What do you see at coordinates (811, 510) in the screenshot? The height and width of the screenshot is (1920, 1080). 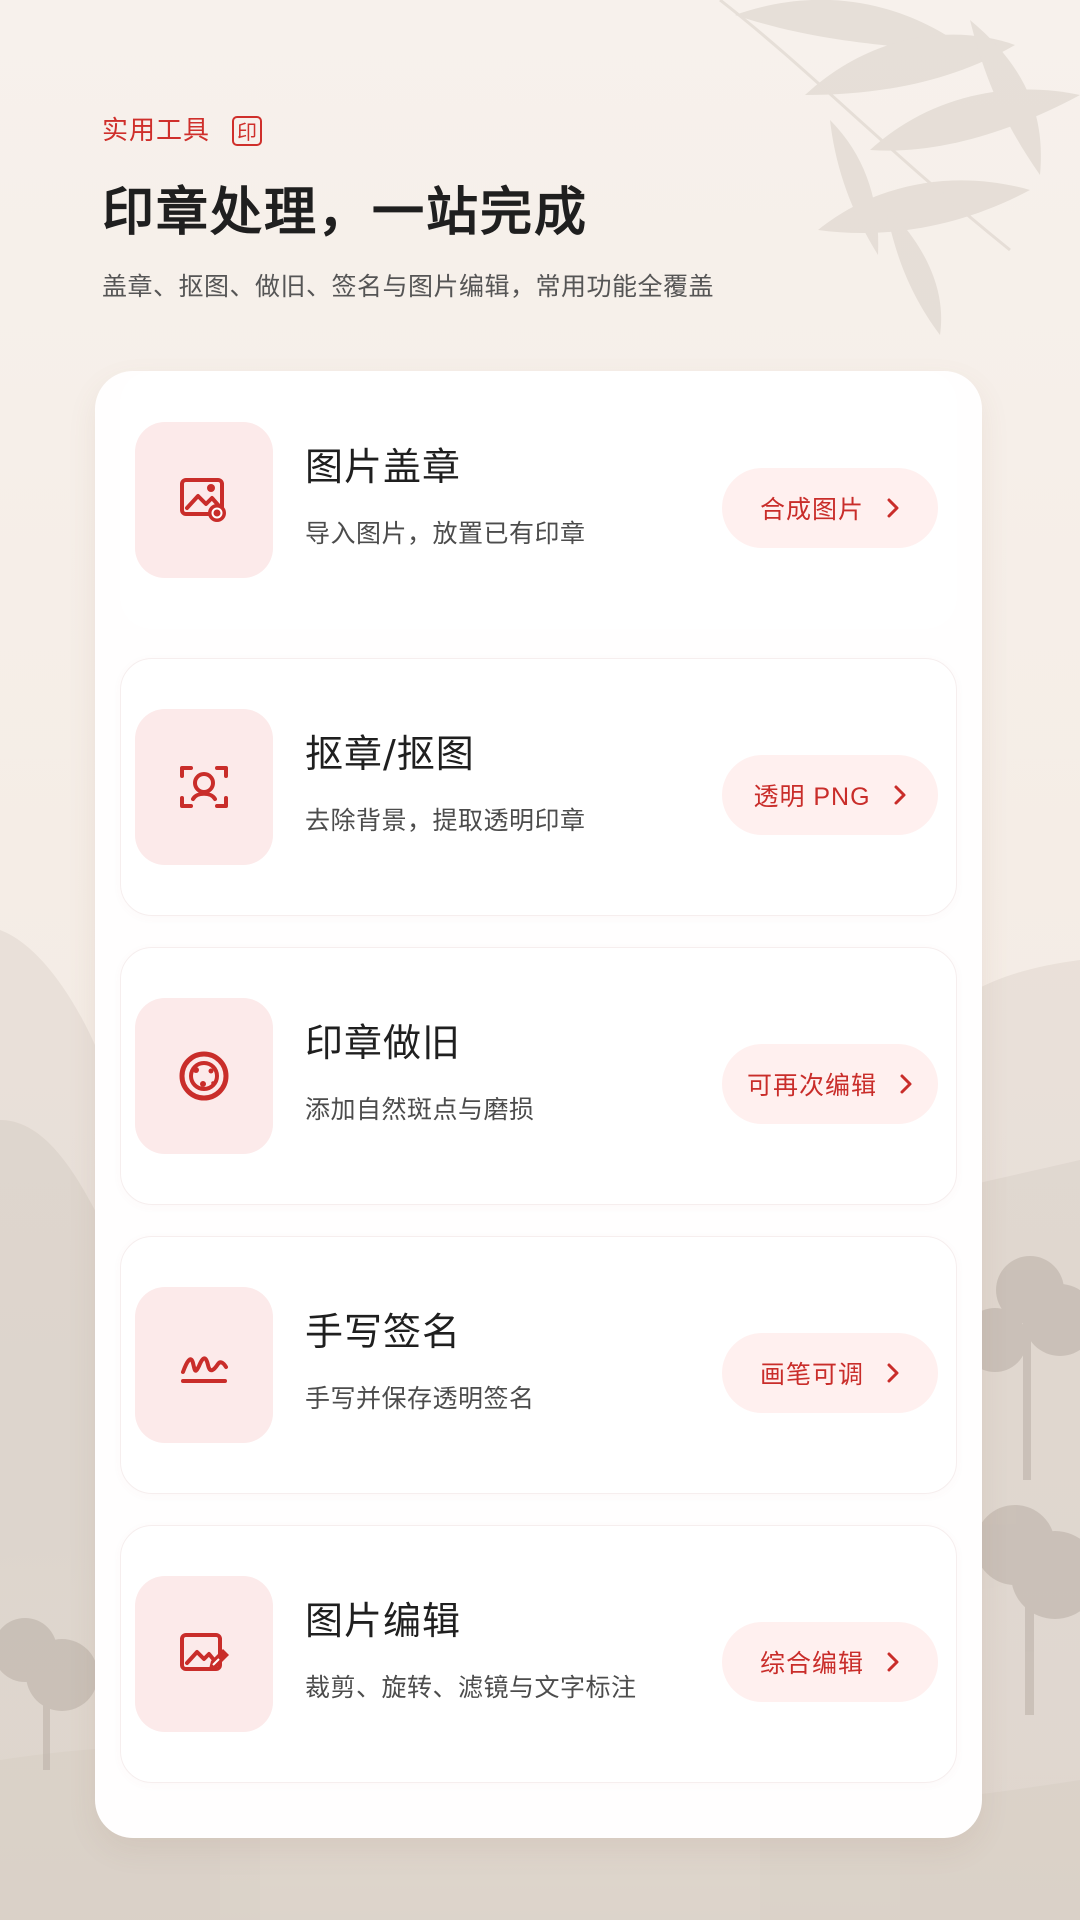 I see `button-label: 合成图片` at bounding box center [811, 510].